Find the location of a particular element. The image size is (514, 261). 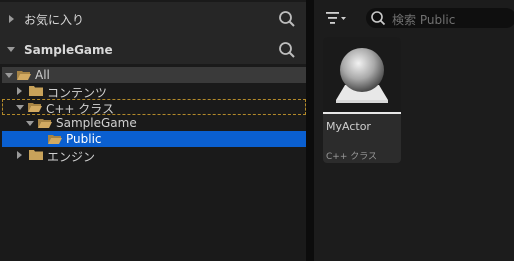

asset-thumbnail is located at coordinates (362, 74).